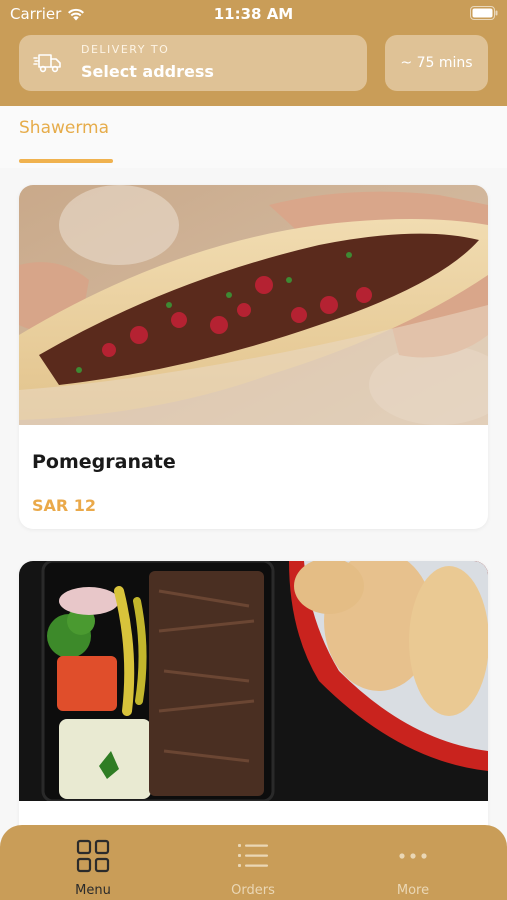 This screenshot has width=507, height=900. What do you see at coordinates (253, 868) in the screenshot?
I see `tab-orders: Orders` at bounding box center [253, 868].